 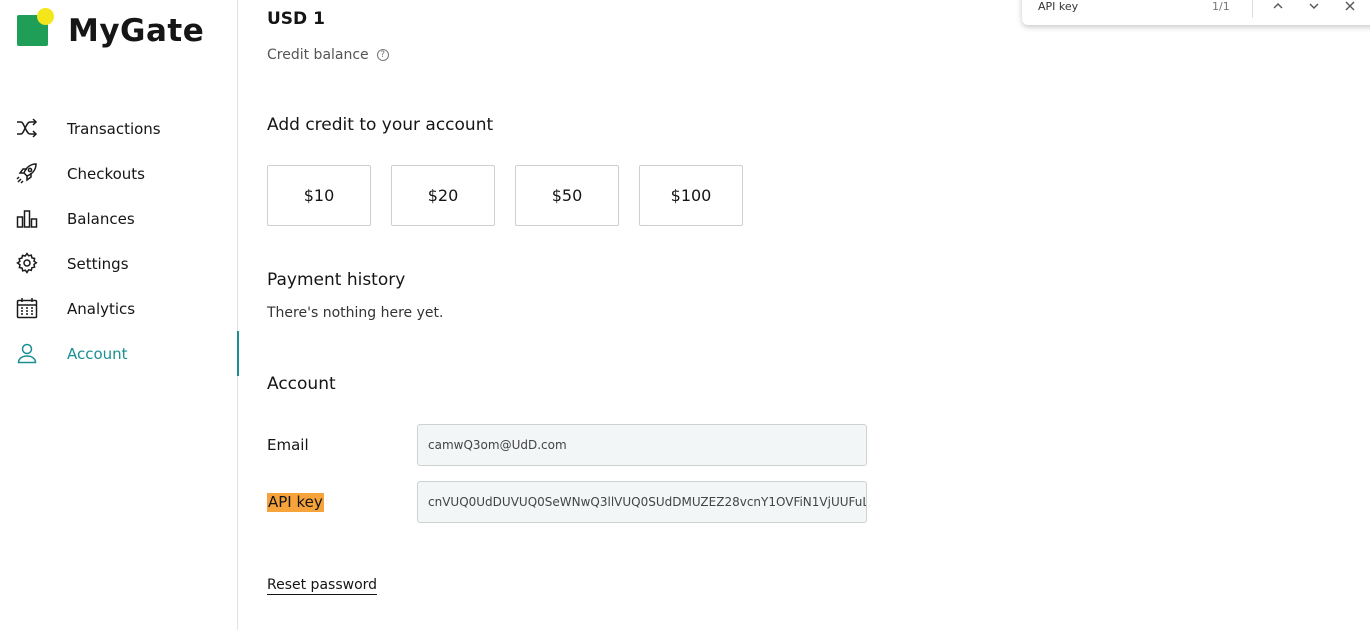 I want to click on bar-chart-icon, so click(x=27, y=218).